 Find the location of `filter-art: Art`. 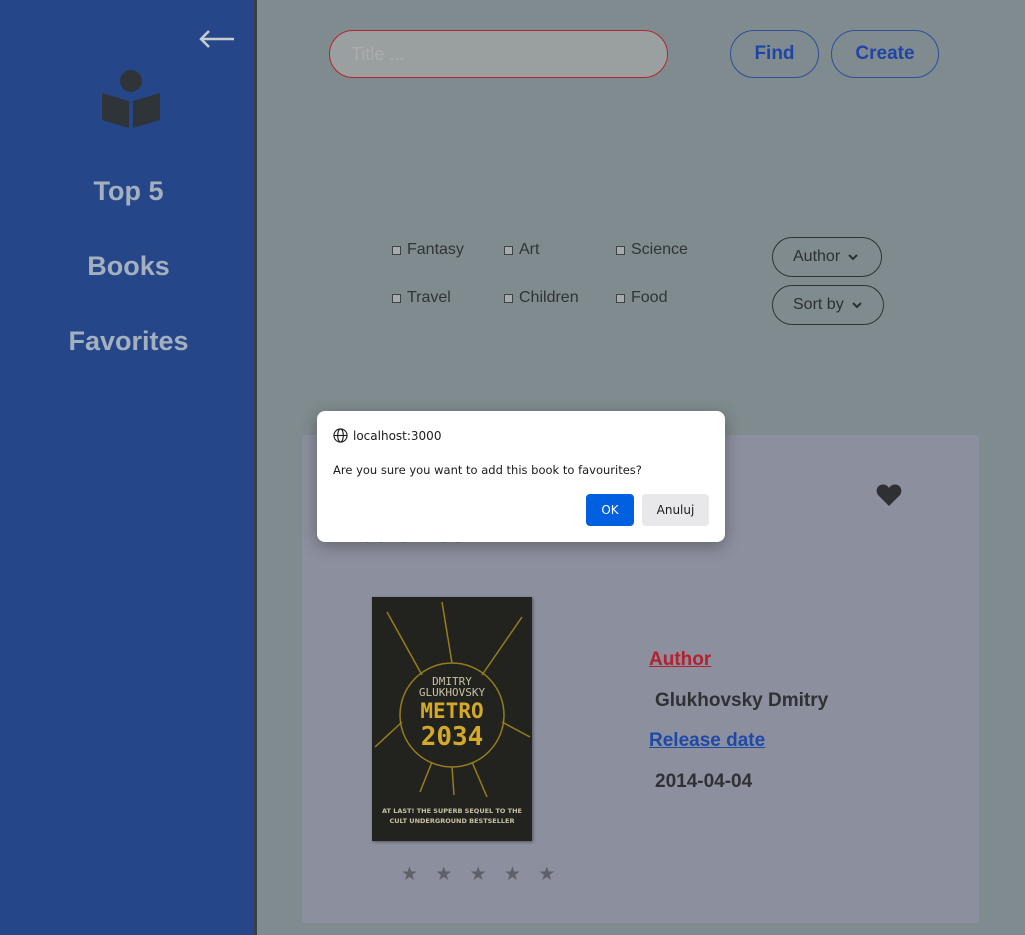

filter-art: Art is located at coordinates (521, 250).